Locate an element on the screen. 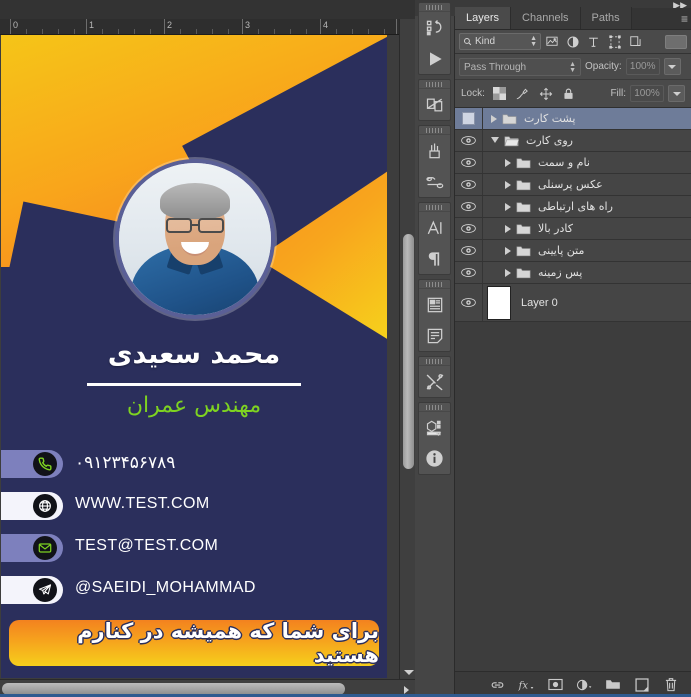 This screenshot has width=691, height=697. tools-icon is located at coordinates (434, 381).